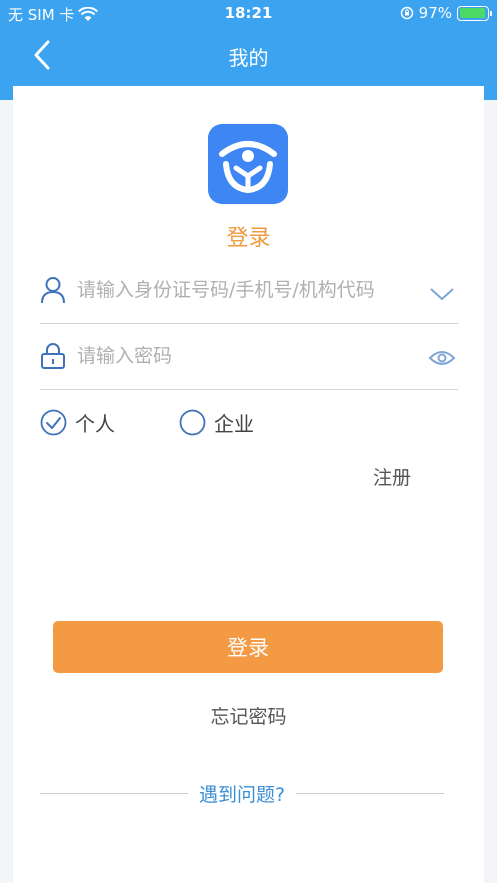 This screenshot has height=883, width=497. What do you see at coordinates (95, 424) in the screenshot?
I see `radio-personal-label: 个人` at bounding box center [95, 424].